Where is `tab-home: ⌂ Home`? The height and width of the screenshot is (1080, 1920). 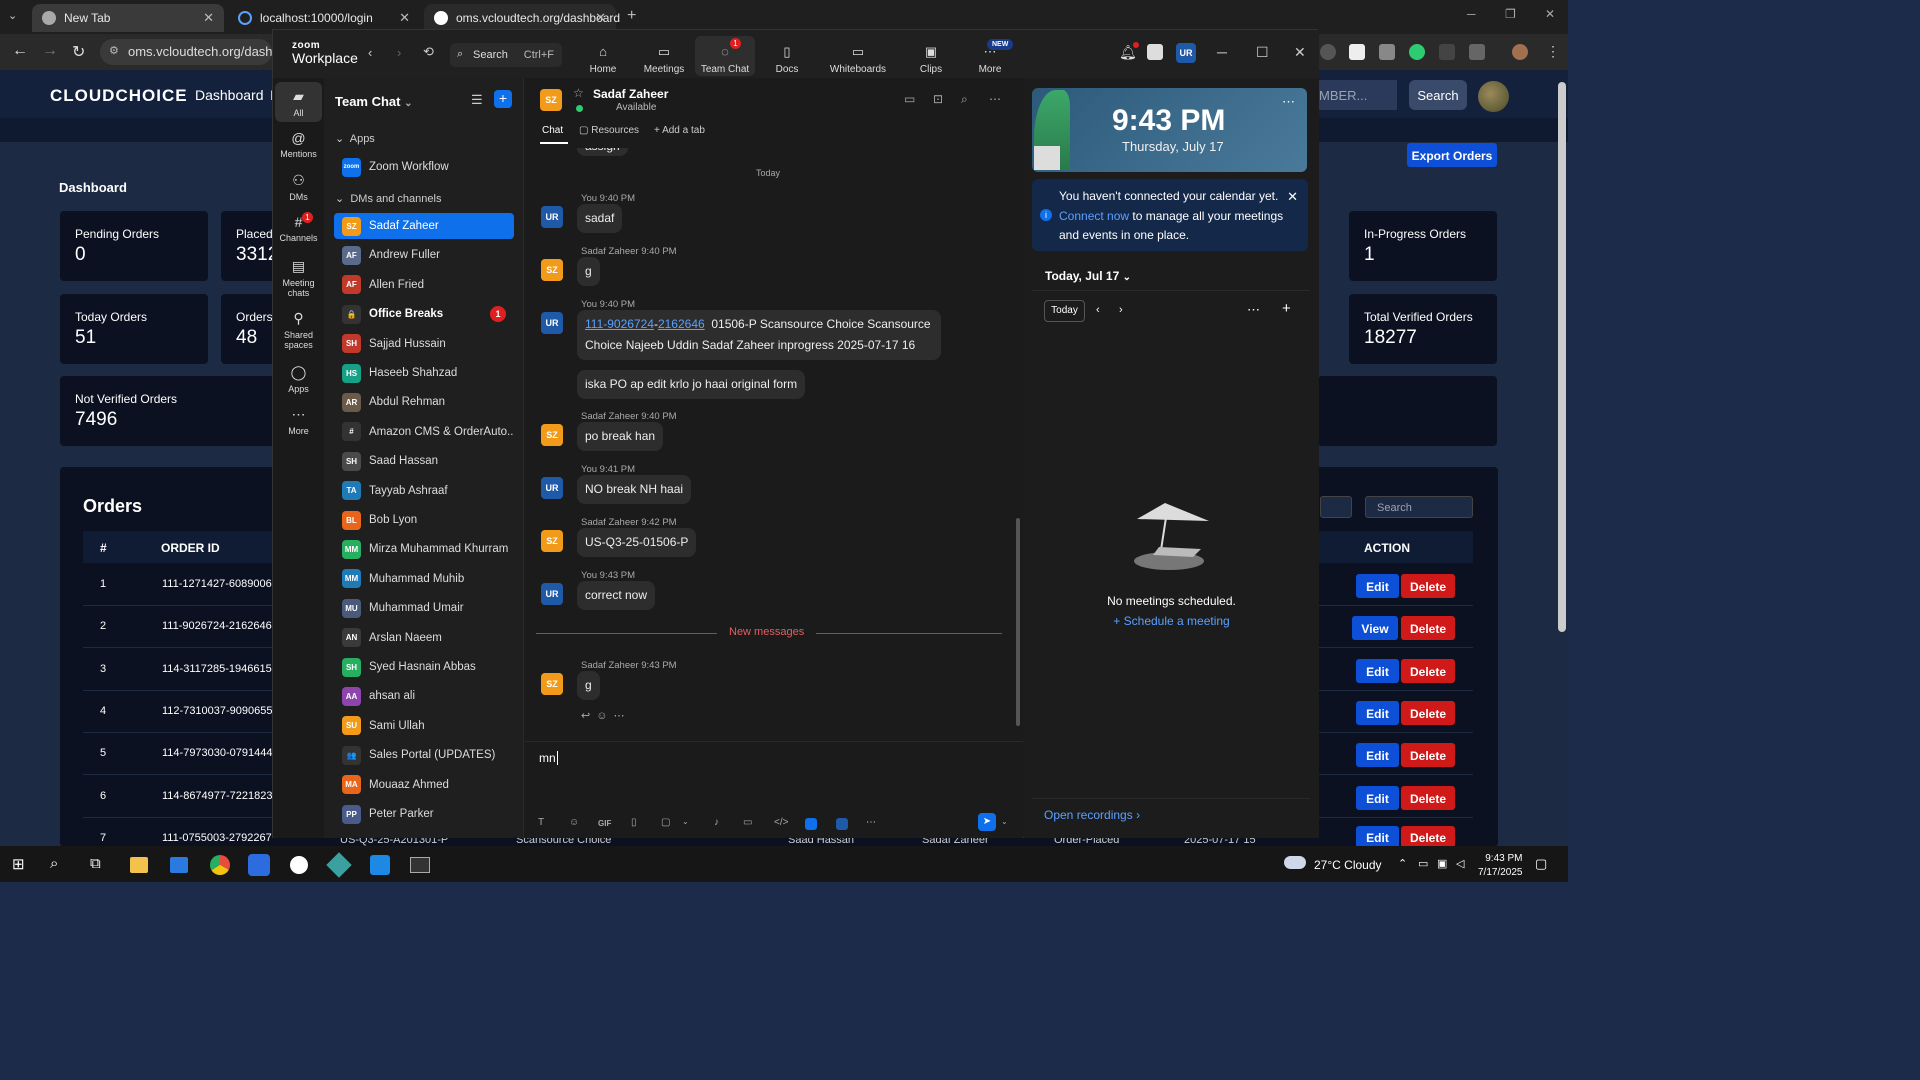
tab-home: ⌂ Home is located at coordinates (603, 54).